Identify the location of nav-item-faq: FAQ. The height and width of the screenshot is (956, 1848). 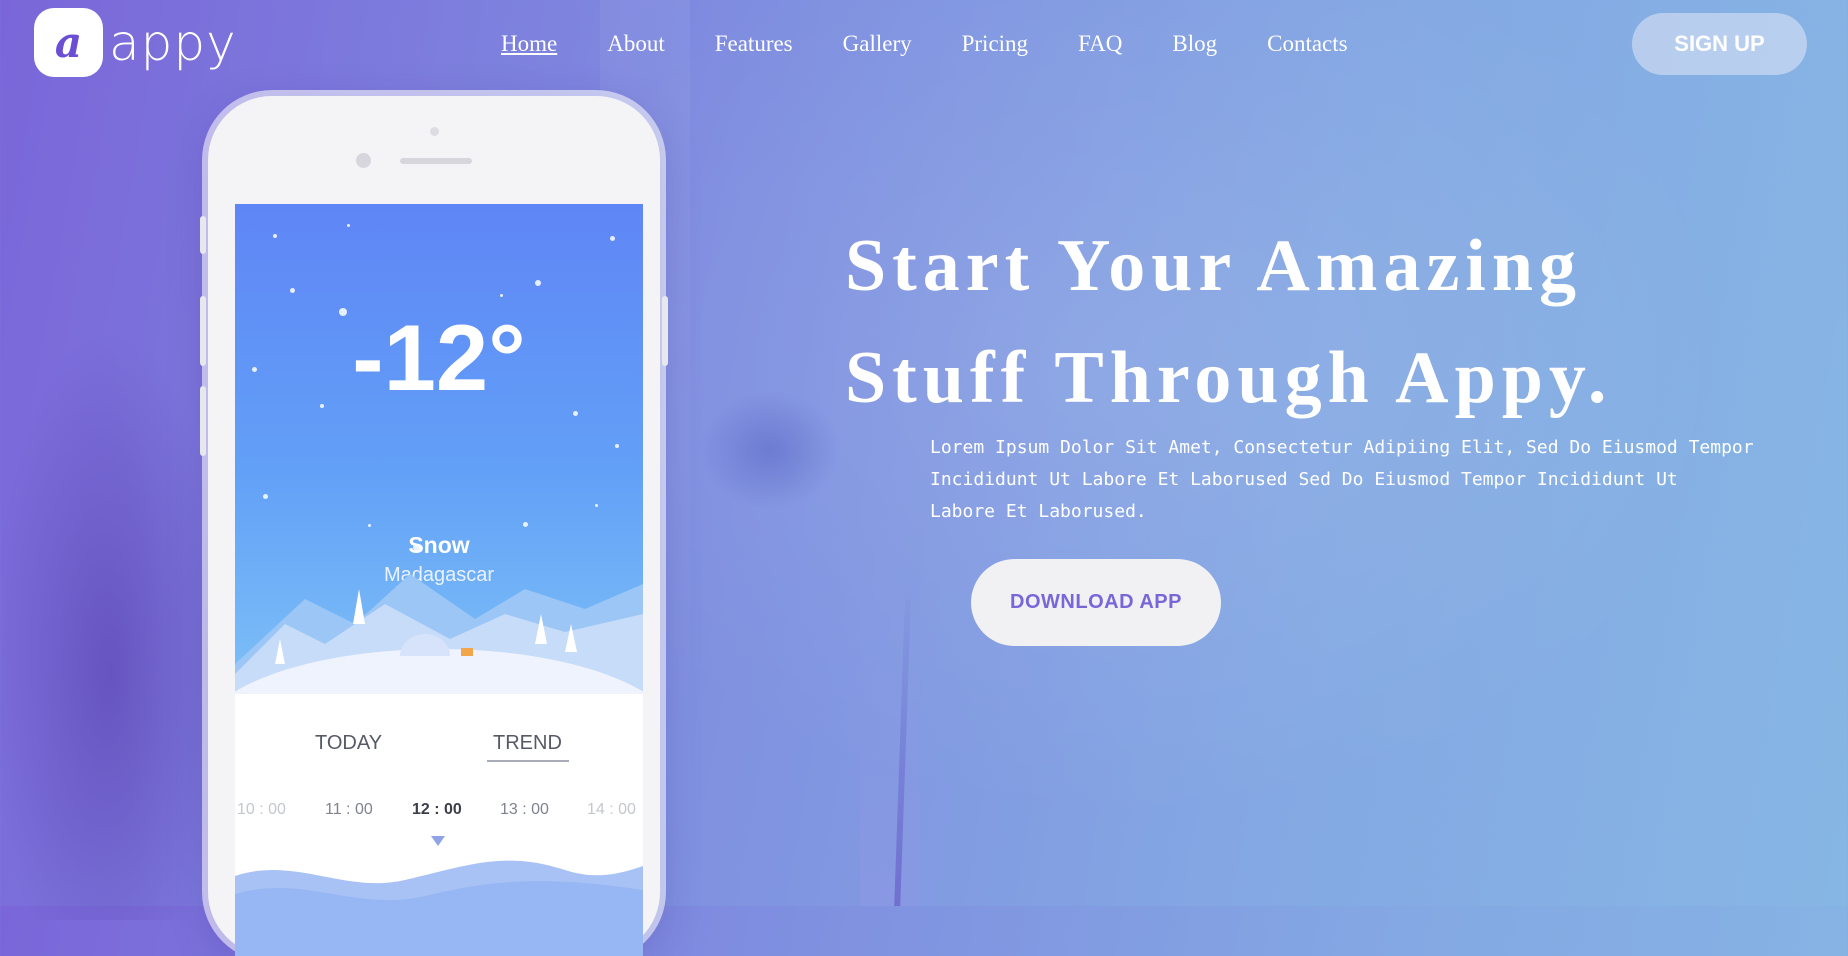
(1100, 44).